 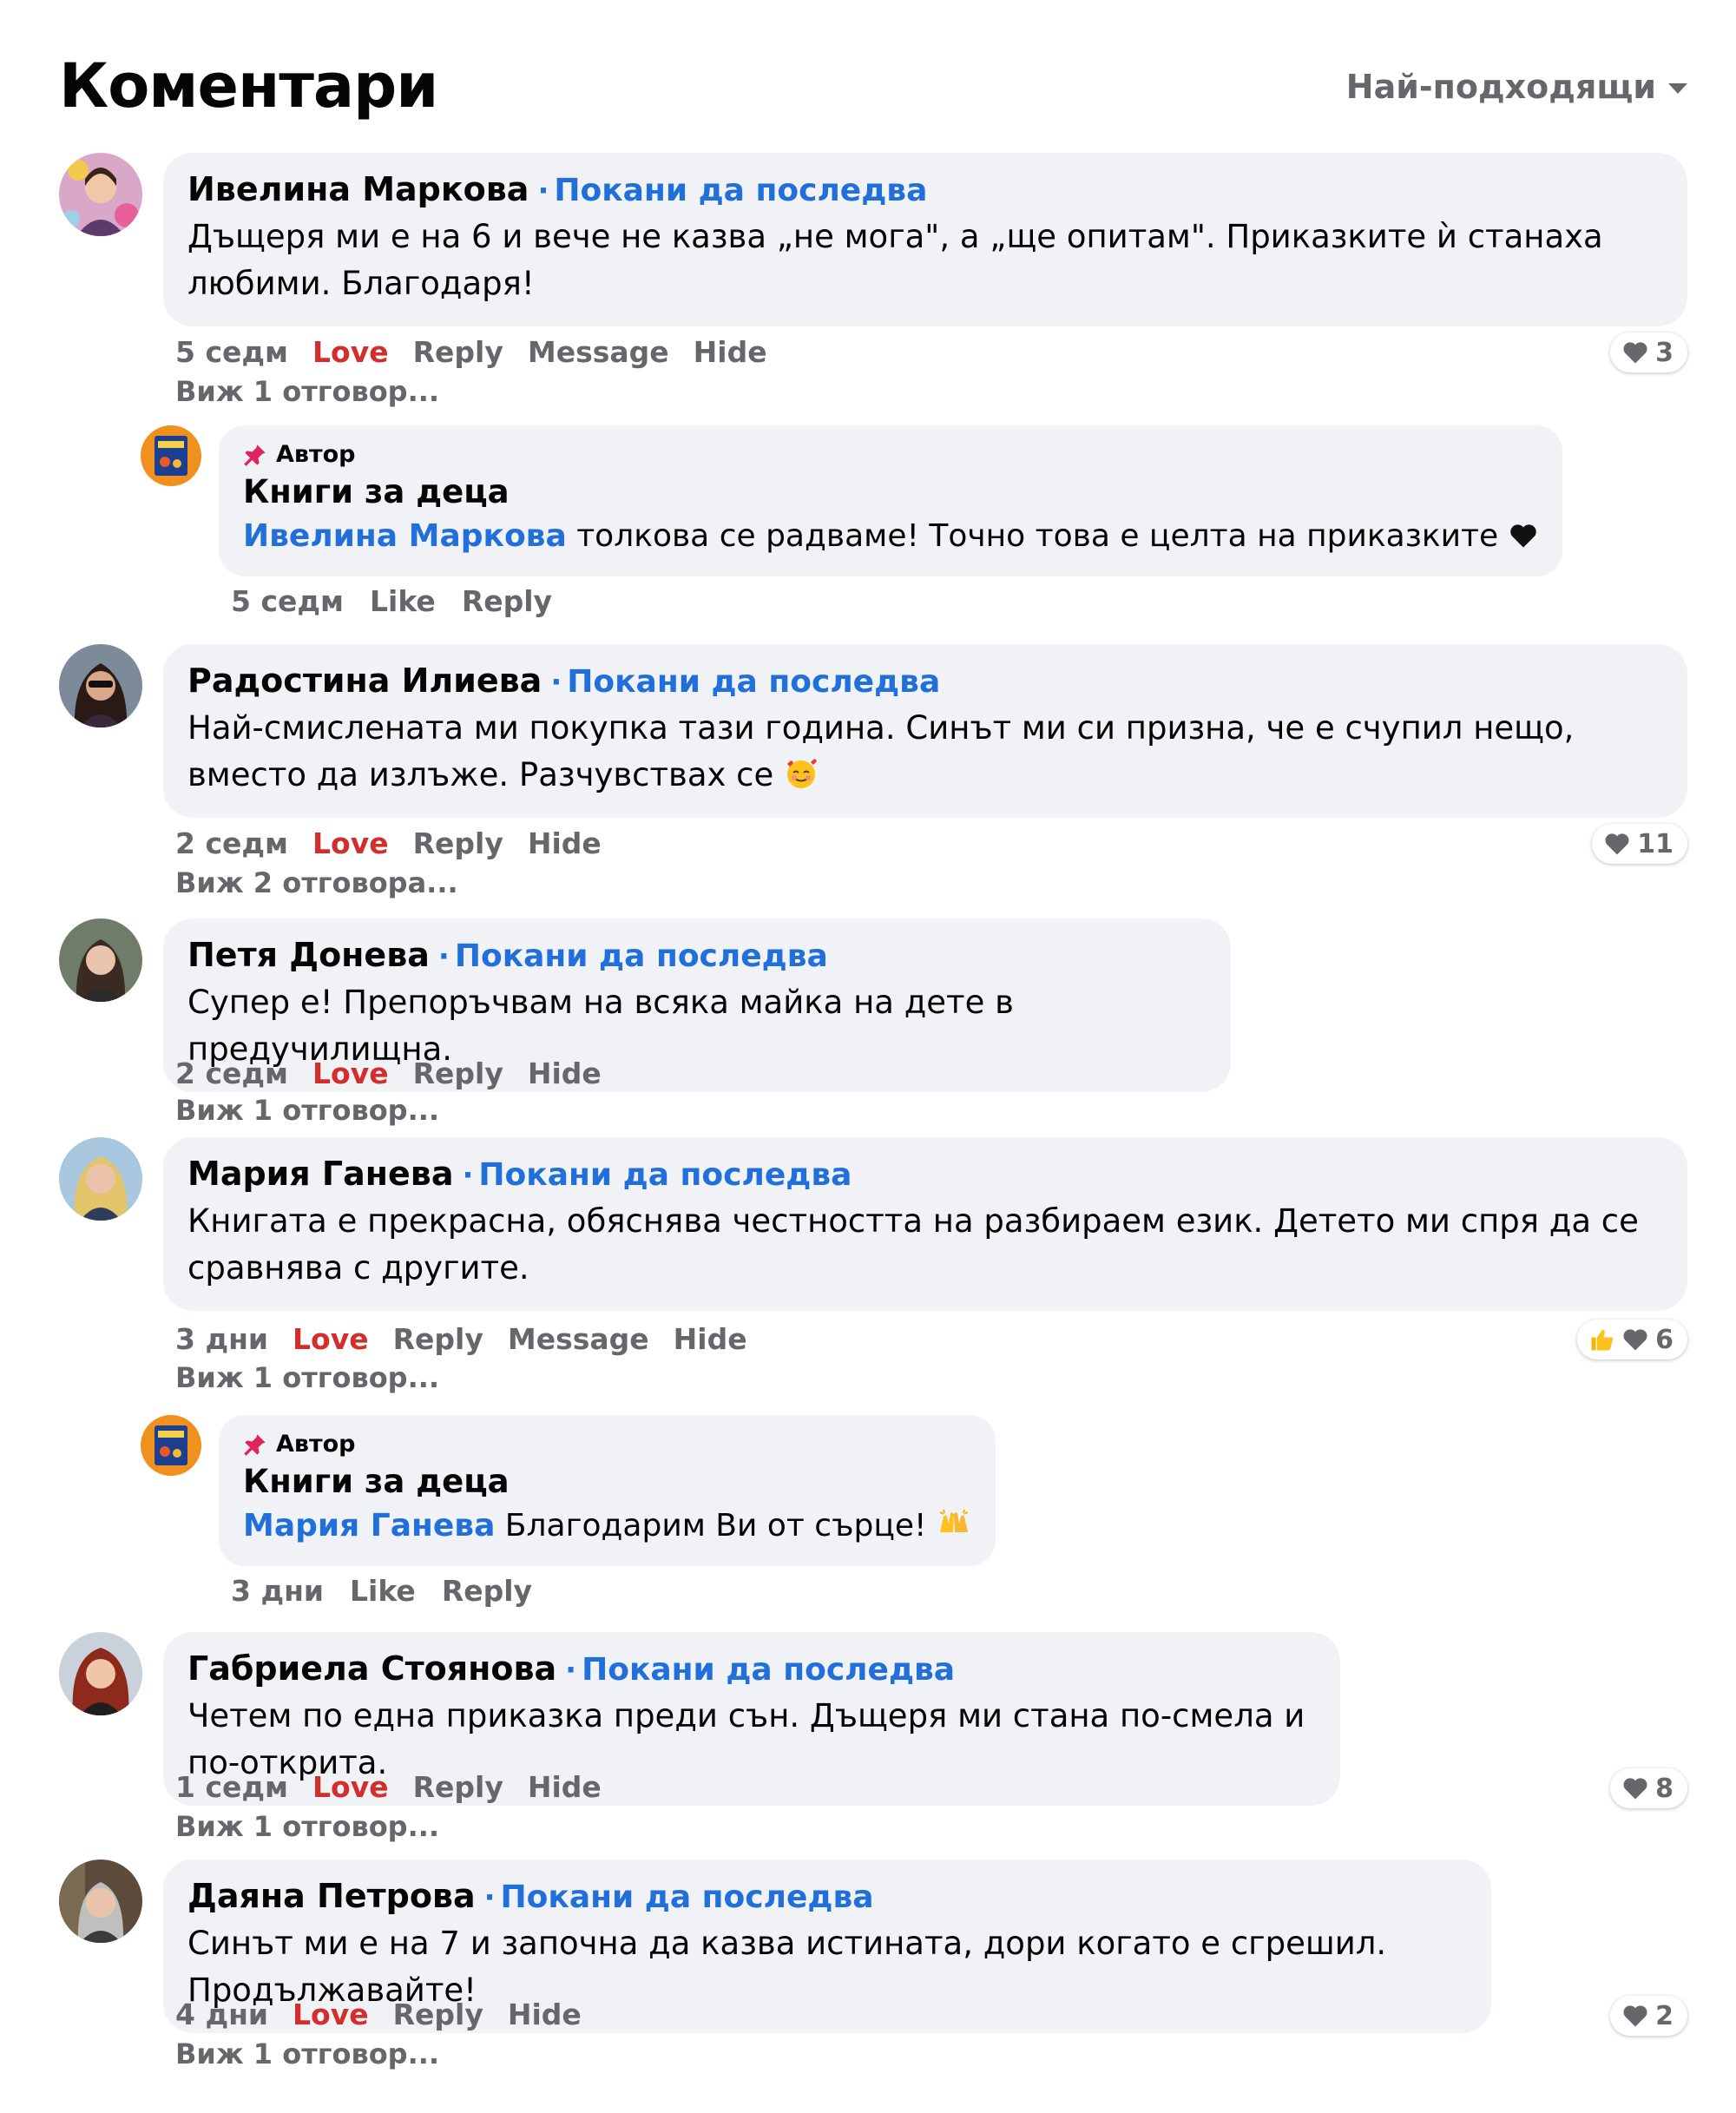 What do you see at coordinates (1648, 352) in the screenshot?
I see `reaction-count: 3` at bounding box center [1648, 352].